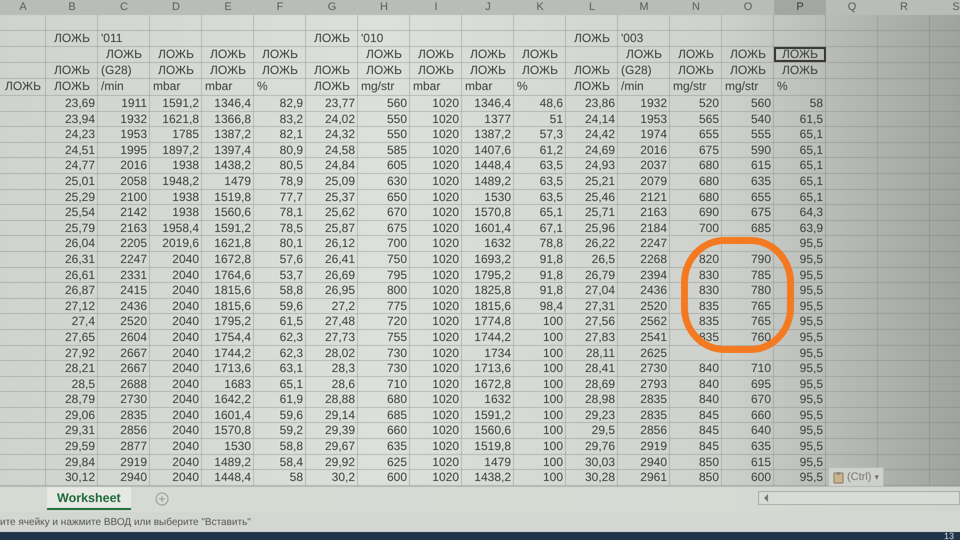 This screenshot has height=540, width=960. I want to click on table-cell-text: 2940, so click(653, 462).